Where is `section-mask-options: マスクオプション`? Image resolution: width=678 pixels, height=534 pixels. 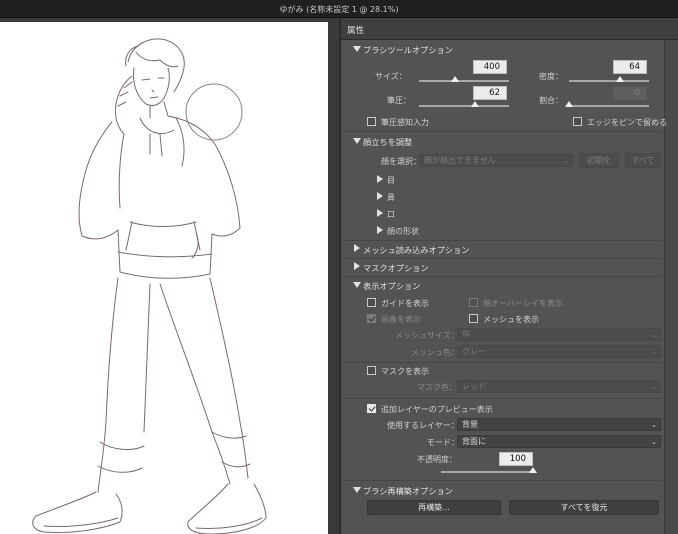 section-mask-options: マスクオプション is located at coordinates (396, 268).